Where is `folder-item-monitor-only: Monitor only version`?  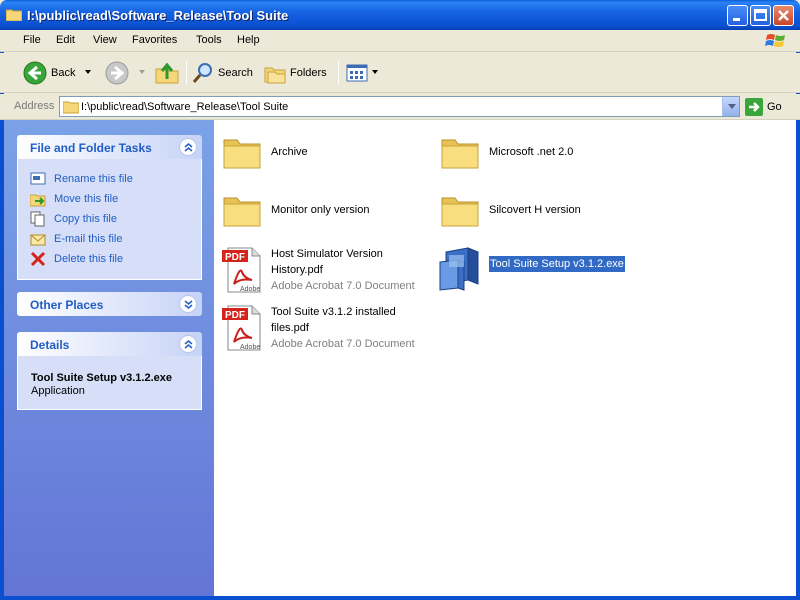 folder-item-monitor-only: Monitor only version is located at coordinates (295, 210).